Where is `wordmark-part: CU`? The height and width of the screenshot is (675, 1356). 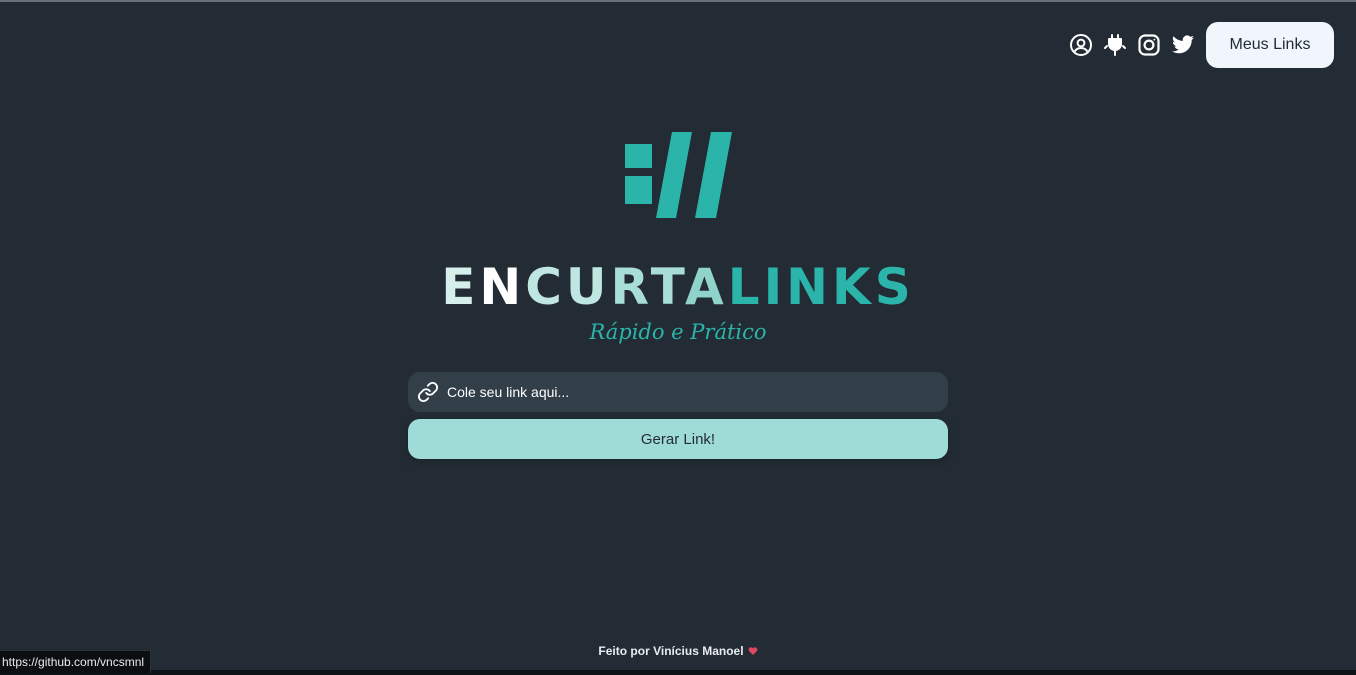
wordmark-part: CU is located at coordinates (568, 287).